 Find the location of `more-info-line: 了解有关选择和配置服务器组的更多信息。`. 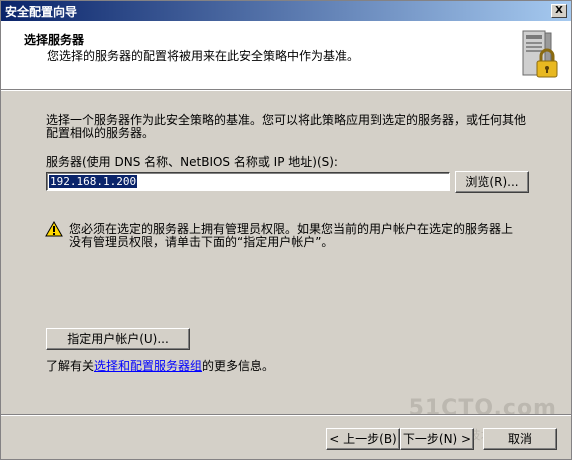

more-info-line: 了解有关选择和配置服务器组的更多信息。 is located at coordinates (160, 365).